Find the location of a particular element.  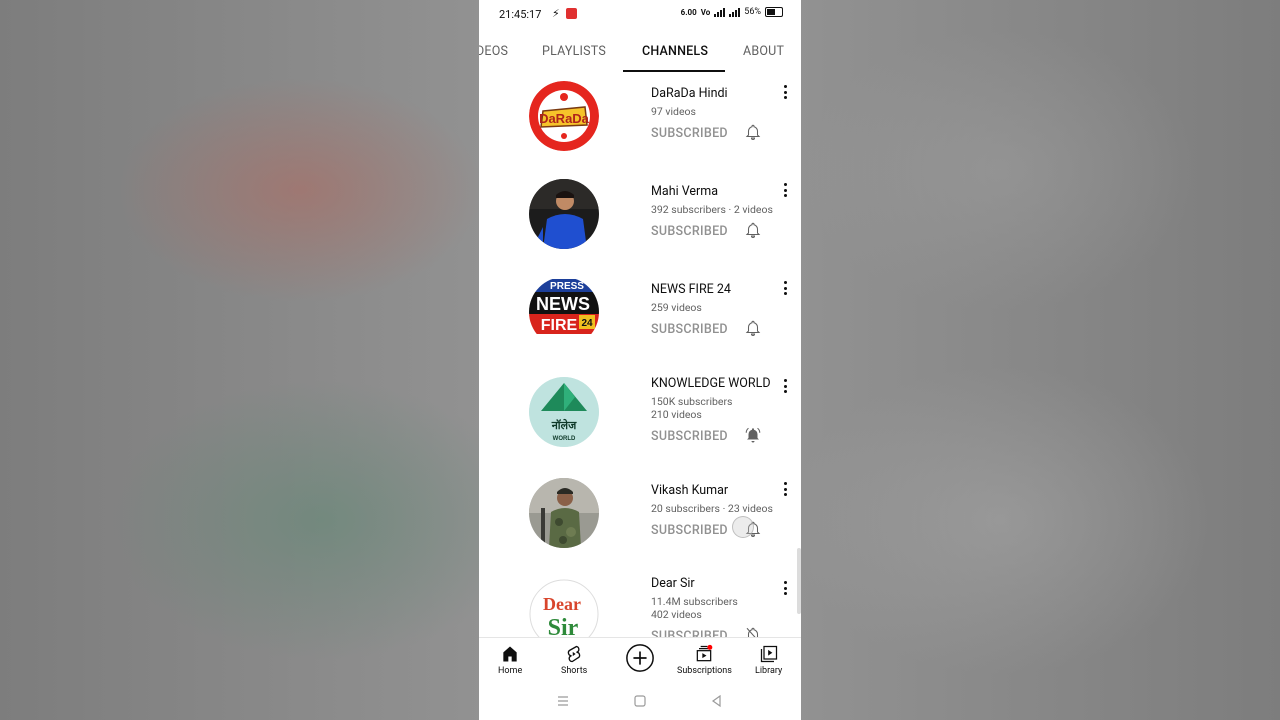

scrollbar is located at coordinates (799, 581).